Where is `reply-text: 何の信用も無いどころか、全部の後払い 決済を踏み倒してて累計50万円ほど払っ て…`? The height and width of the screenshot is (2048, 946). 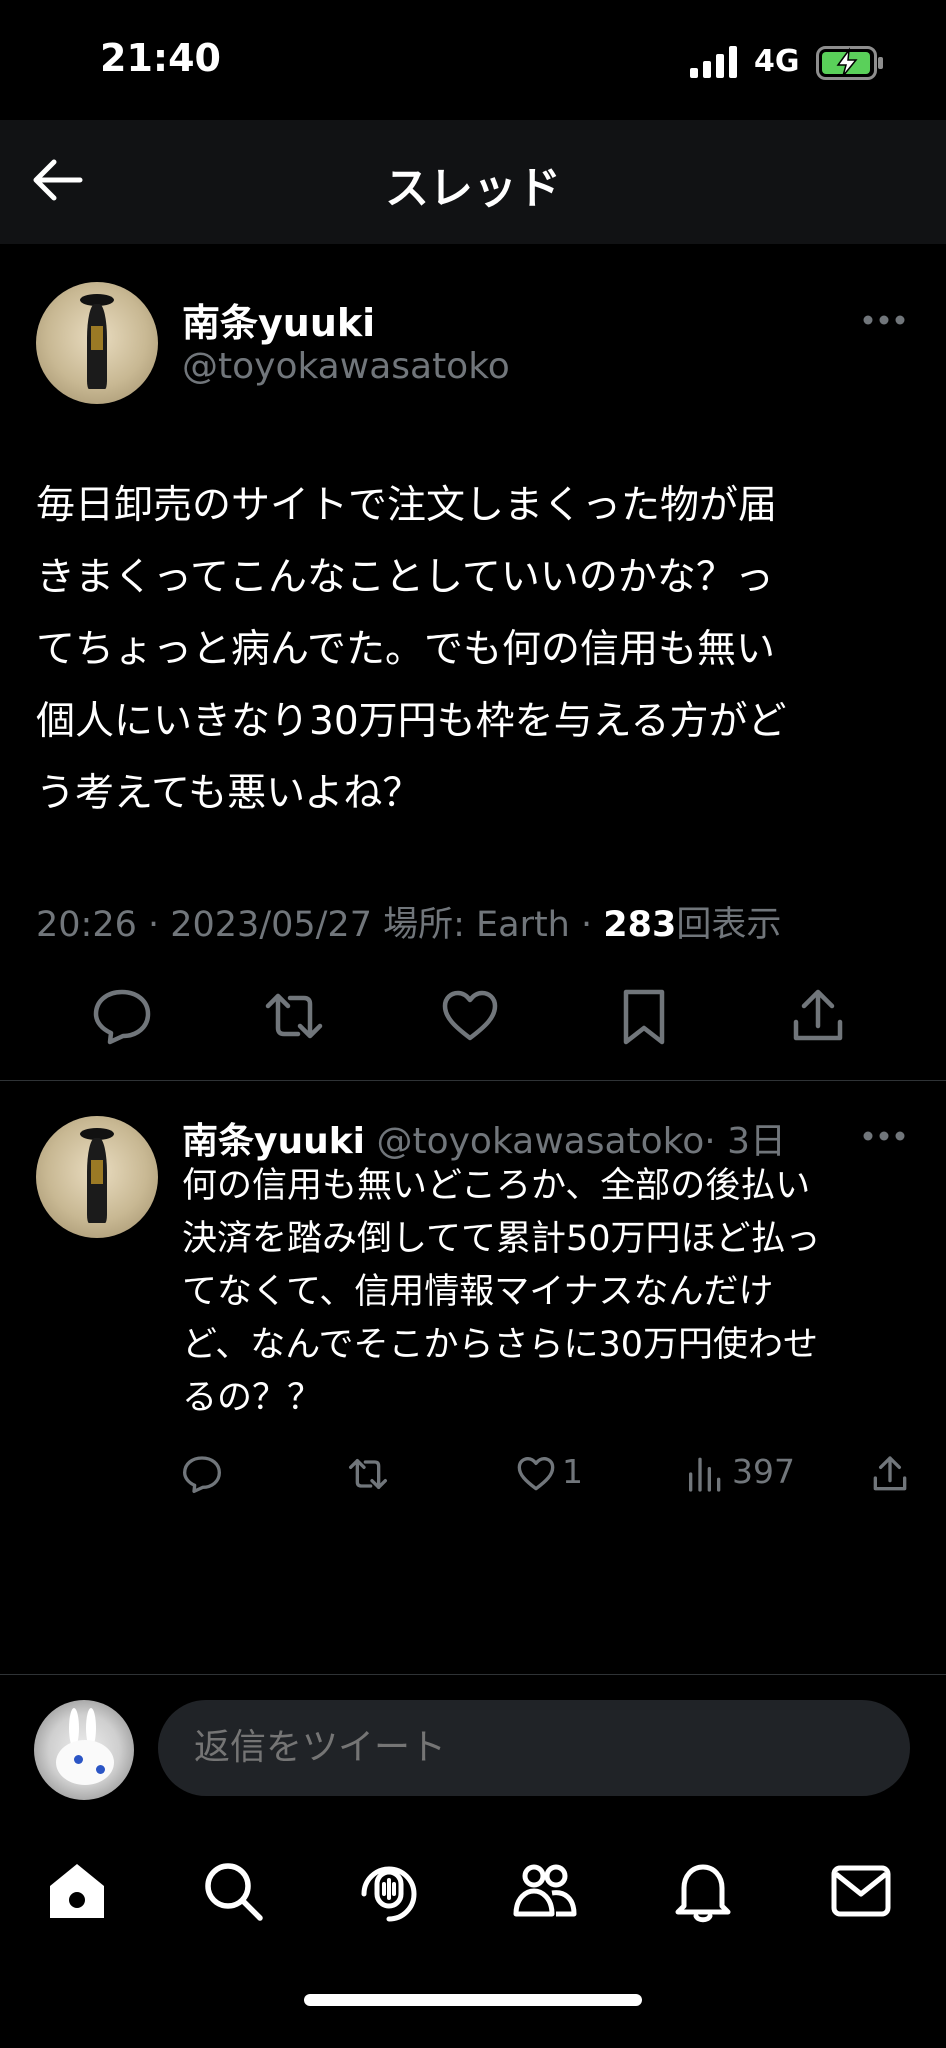 reply-text: 何の信用も無いどころか、全部の後払い 決済を踏み倒してて累計50万円ほど払っ て… is located at coordinates (501, 1292).